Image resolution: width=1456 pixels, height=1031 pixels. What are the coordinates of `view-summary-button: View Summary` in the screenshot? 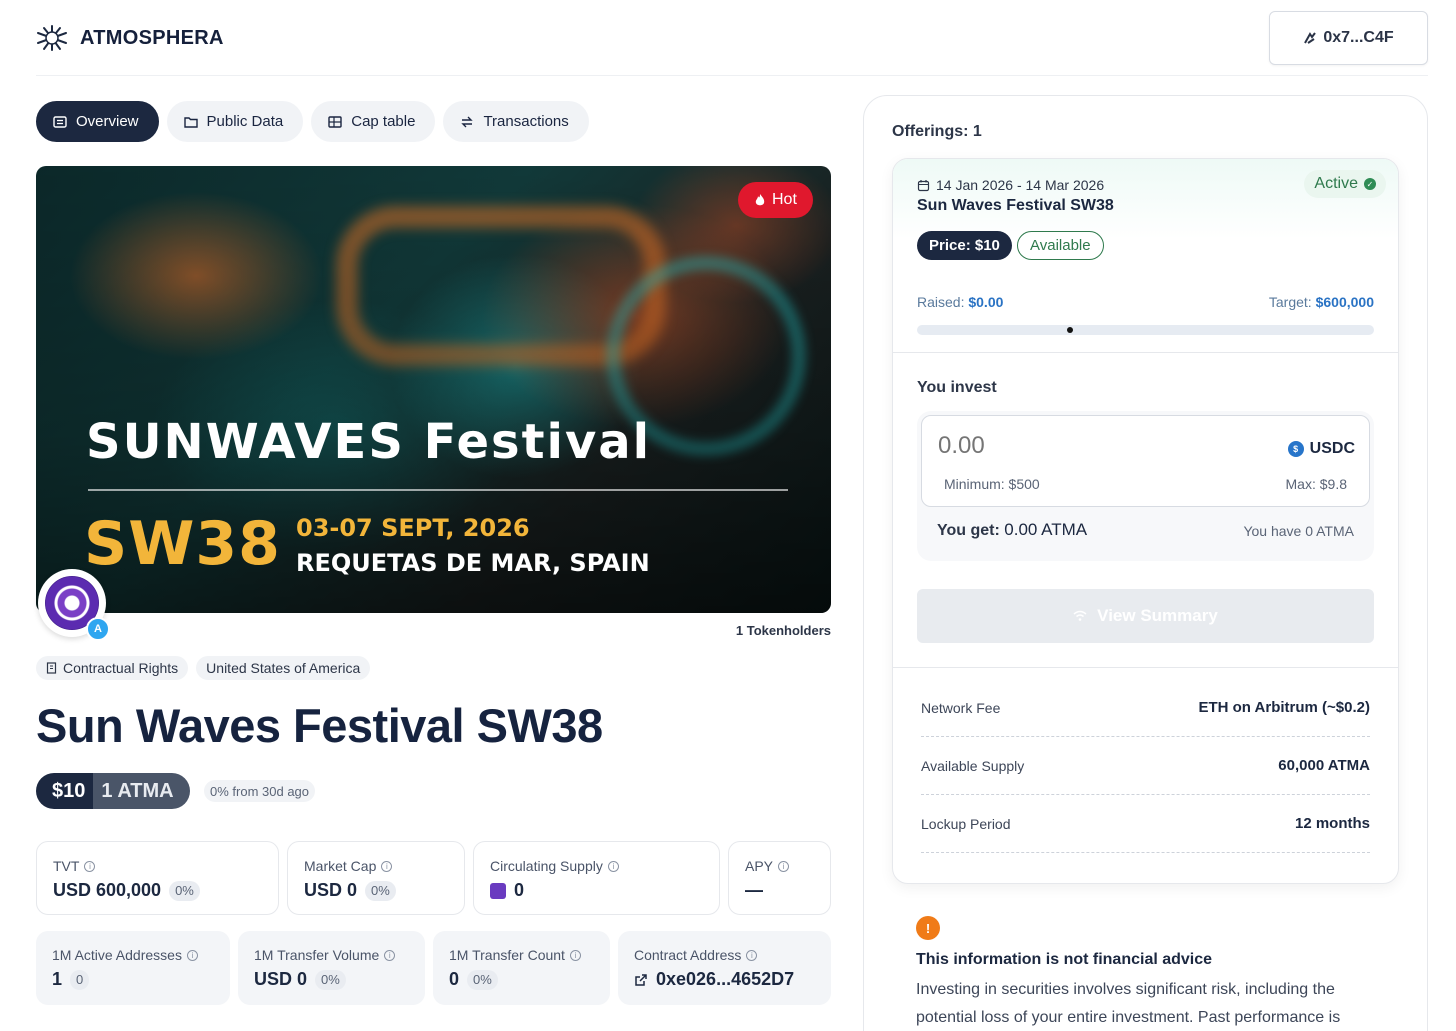 It's located at (1145, 616).